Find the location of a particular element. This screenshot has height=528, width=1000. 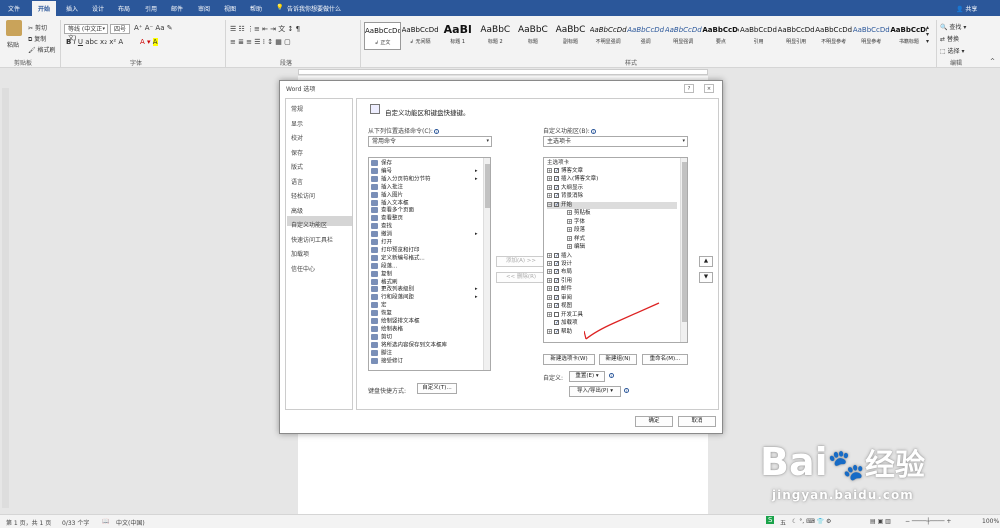

import-export-button: 导入/导出(P) ▾ is located at coordinates (595, 391).